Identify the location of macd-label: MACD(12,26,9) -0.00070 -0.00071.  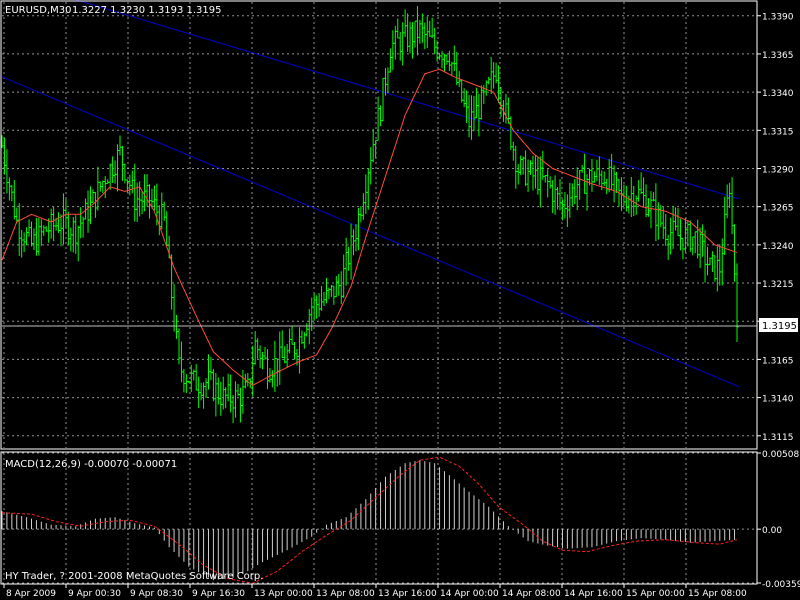
(91, 464).